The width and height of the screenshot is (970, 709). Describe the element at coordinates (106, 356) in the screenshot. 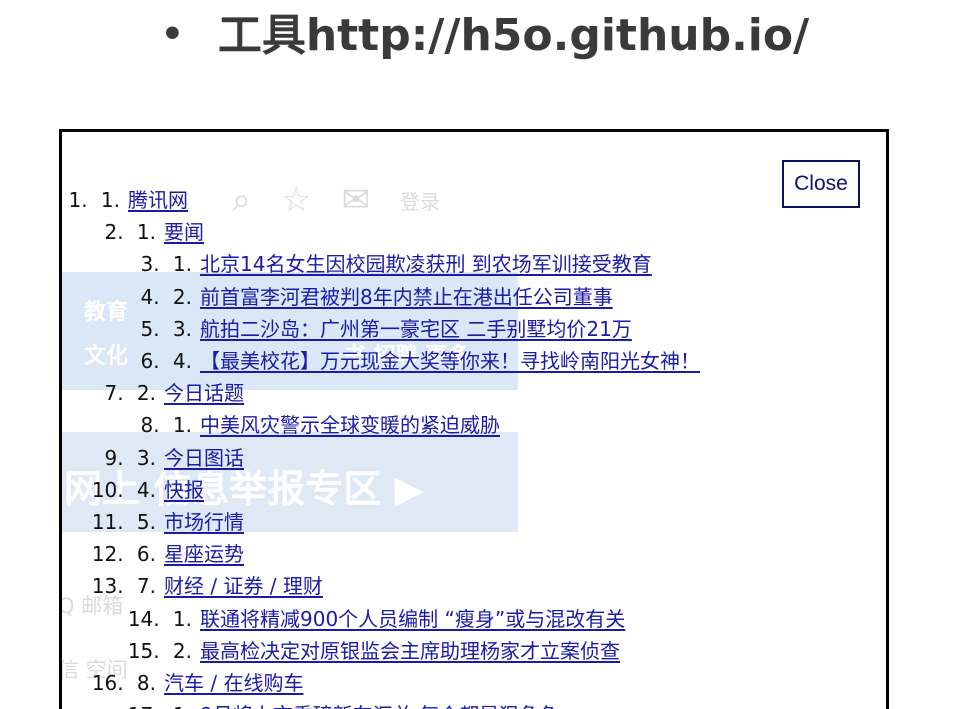

I see `background-nav-item: 文化` at that location.